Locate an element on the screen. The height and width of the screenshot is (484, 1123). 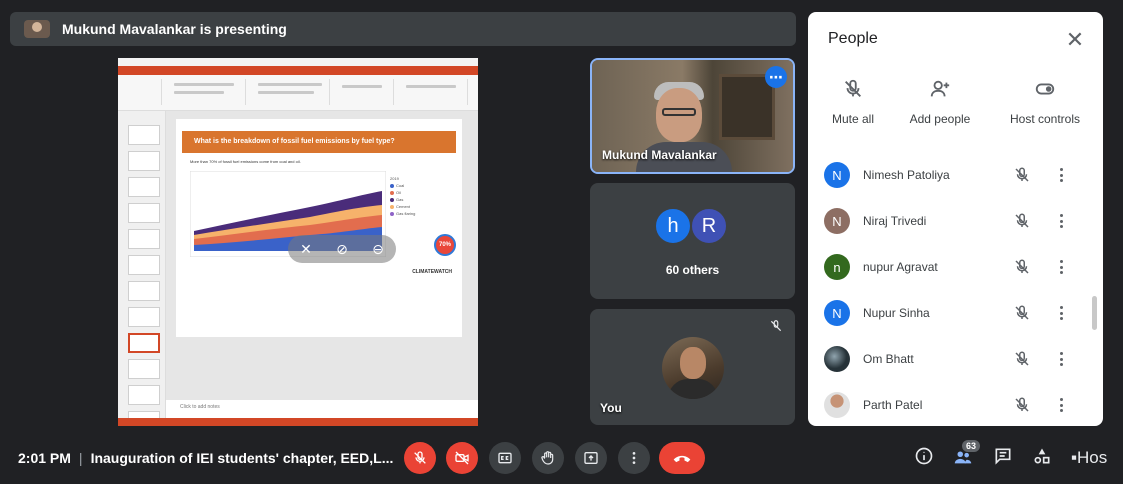
people-count-badge: 63 is located at coordinates (971, 446).